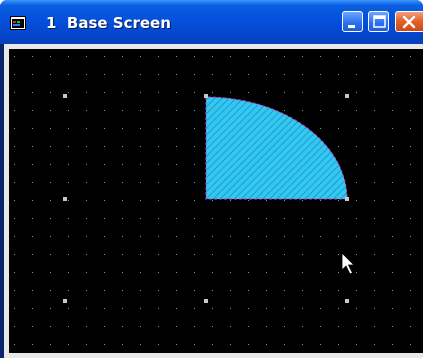 The width and height of the screenshot is (423, 358). I want to click on title-bar: 1 Base Screen, so click(211, 22).